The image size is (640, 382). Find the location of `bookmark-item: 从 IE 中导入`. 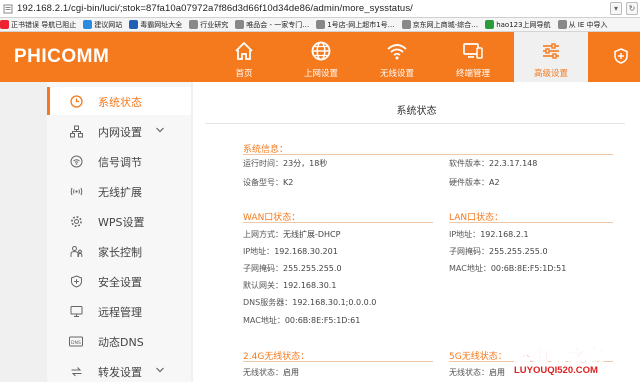

bookmark-item: 从 IE 中导入 is located at coordinates (582, 25).